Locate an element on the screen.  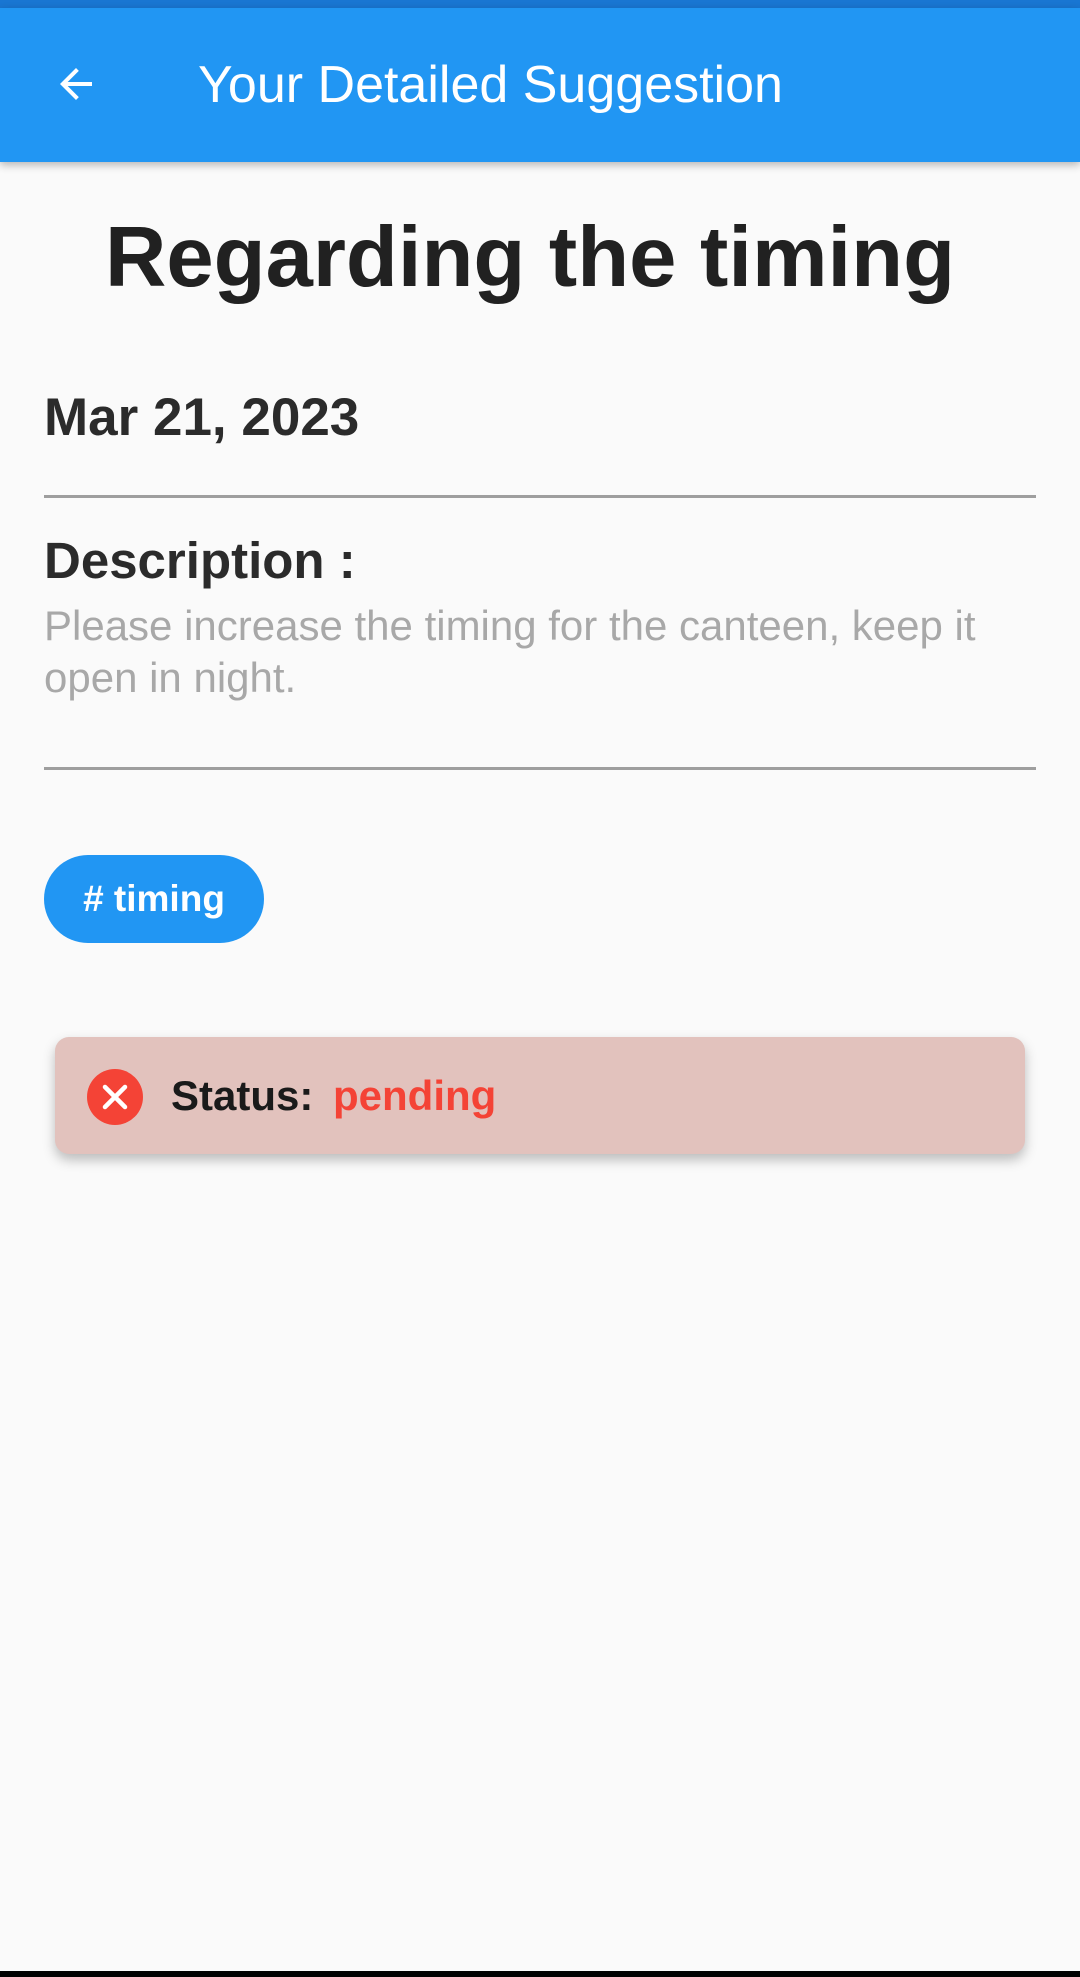
cancel-circle-icon is located at coordinates (115, 1097).